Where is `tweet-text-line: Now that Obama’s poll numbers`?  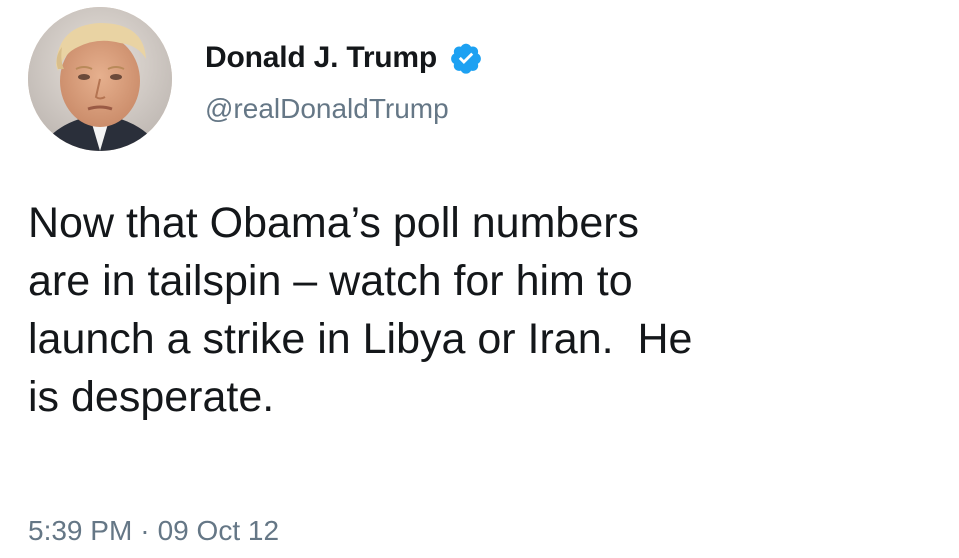
tweet-text-line: Now that Obama’s poll numbers is located at coordinates (334, 223).